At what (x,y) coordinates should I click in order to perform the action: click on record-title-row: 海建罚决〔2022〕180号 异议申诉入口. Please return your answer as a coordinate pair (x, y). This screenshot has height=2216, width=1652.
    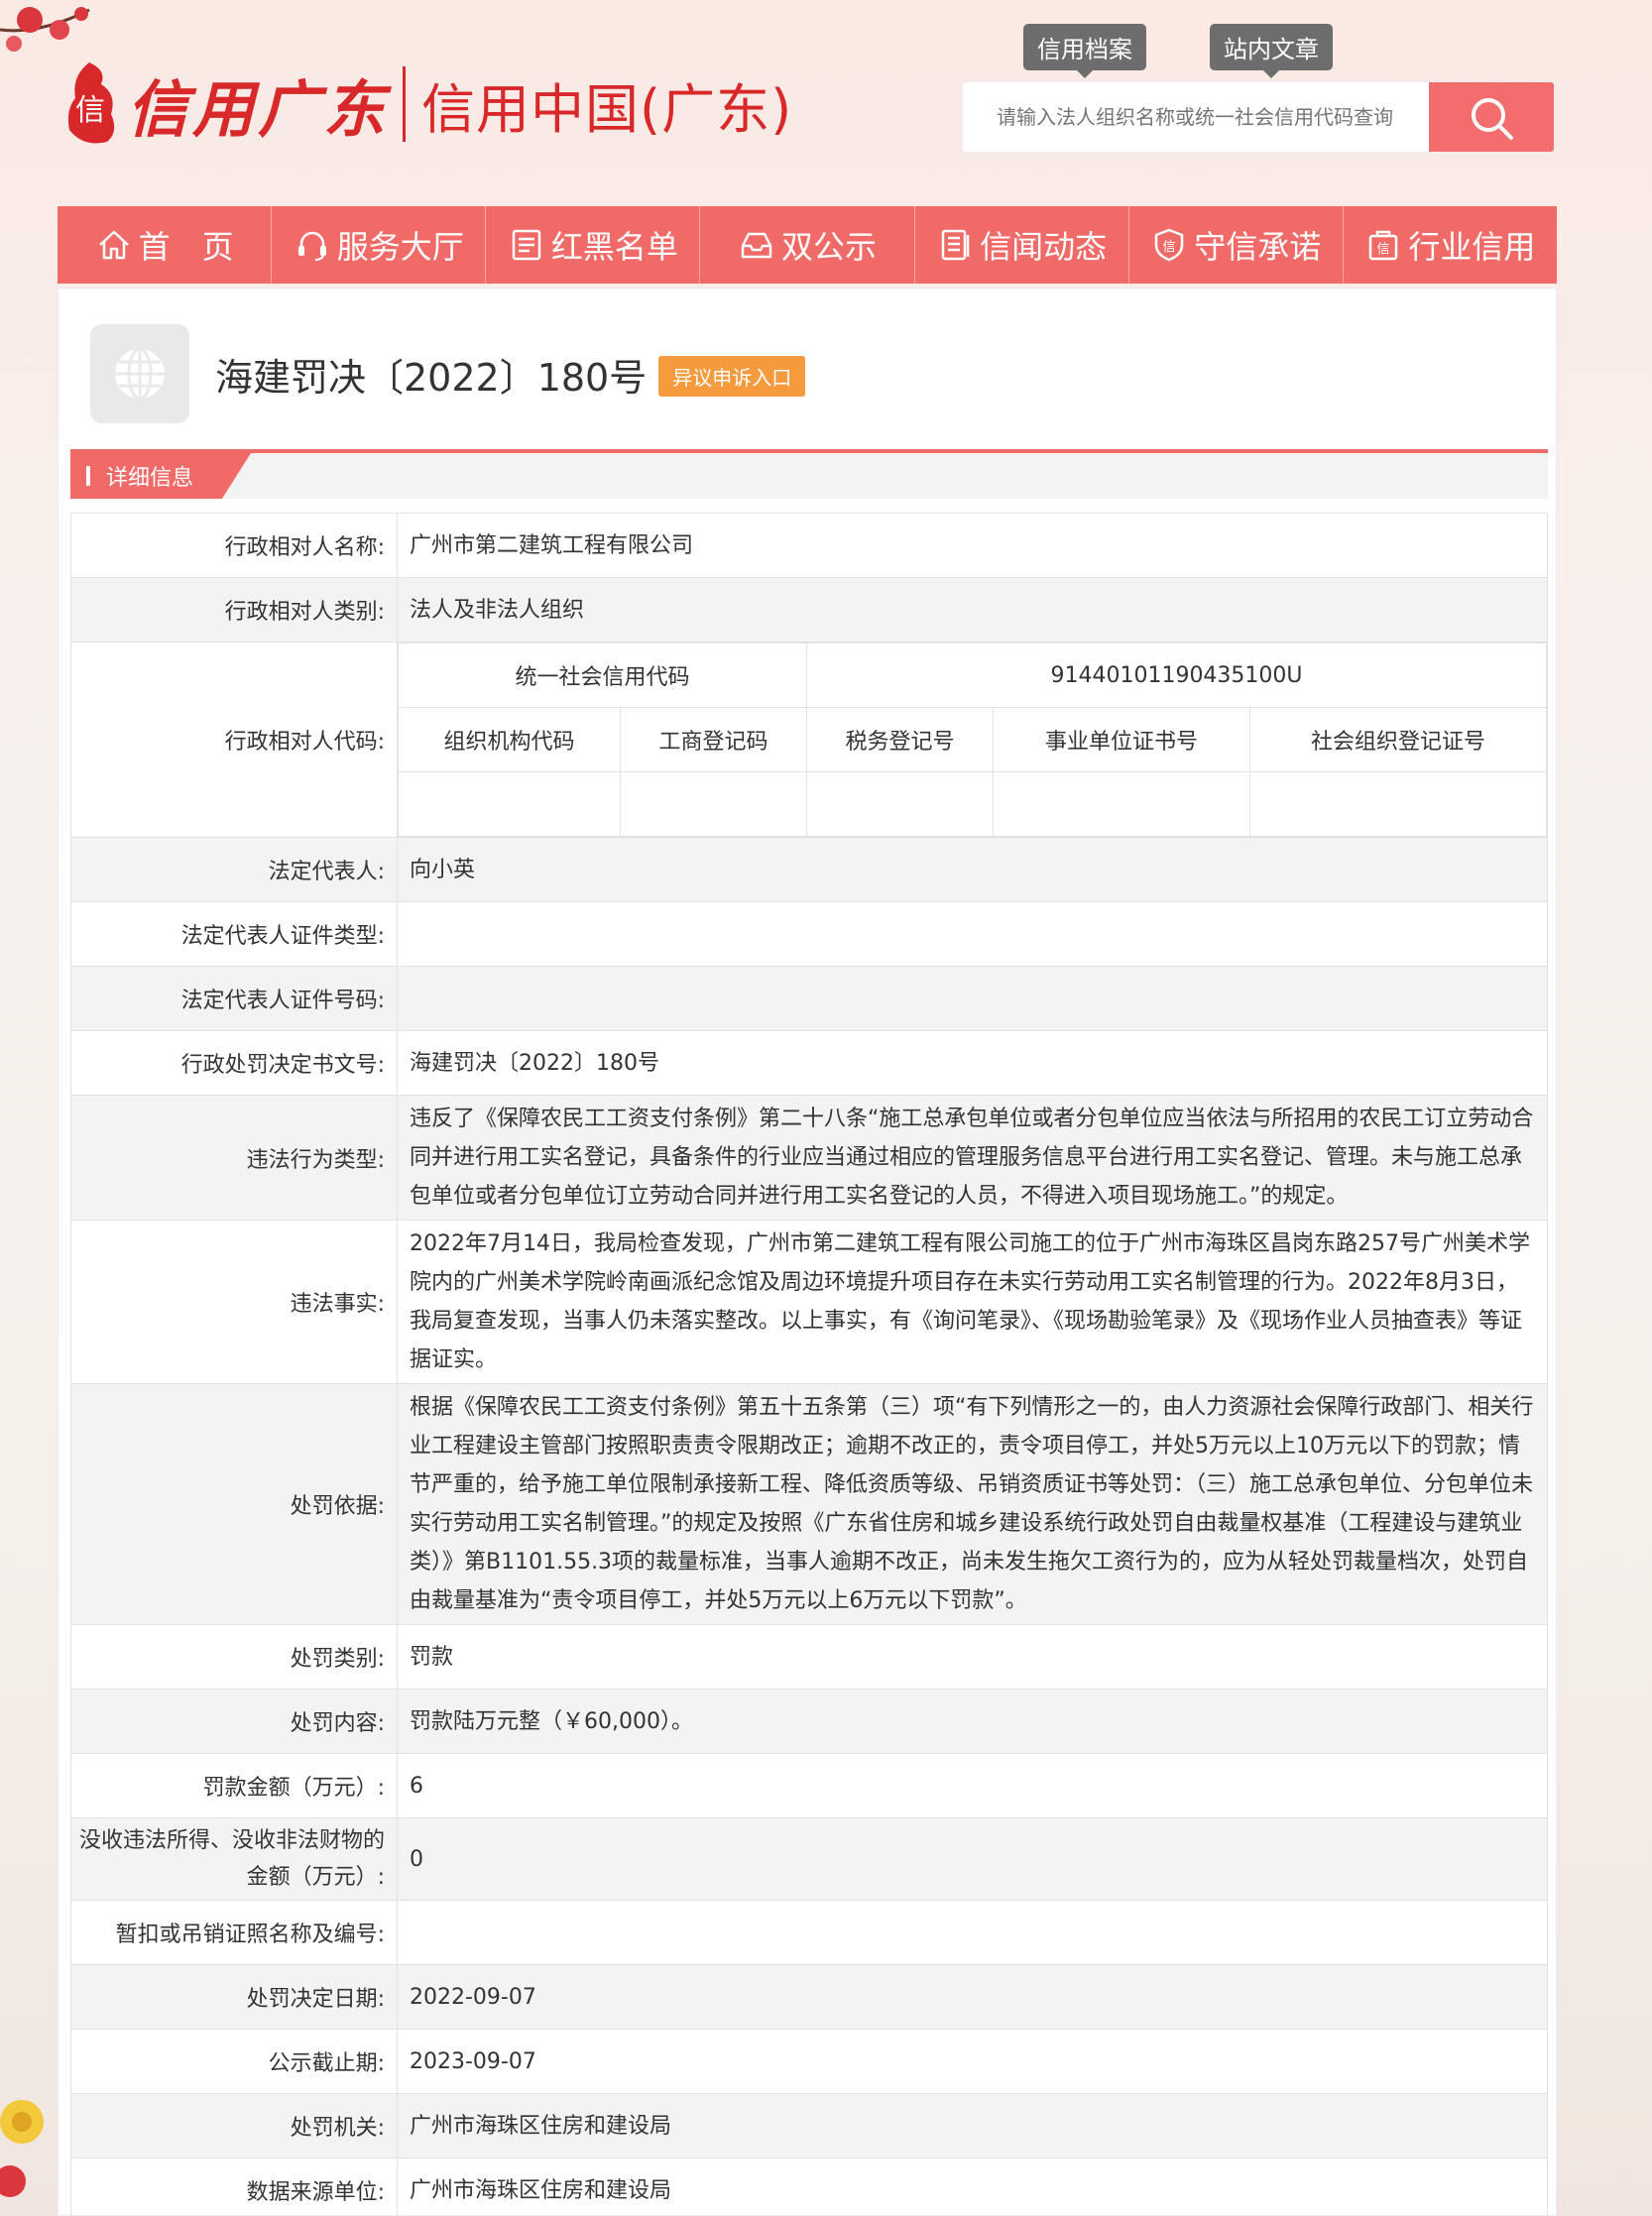
    Looking at the image, I should click on (448, 373).